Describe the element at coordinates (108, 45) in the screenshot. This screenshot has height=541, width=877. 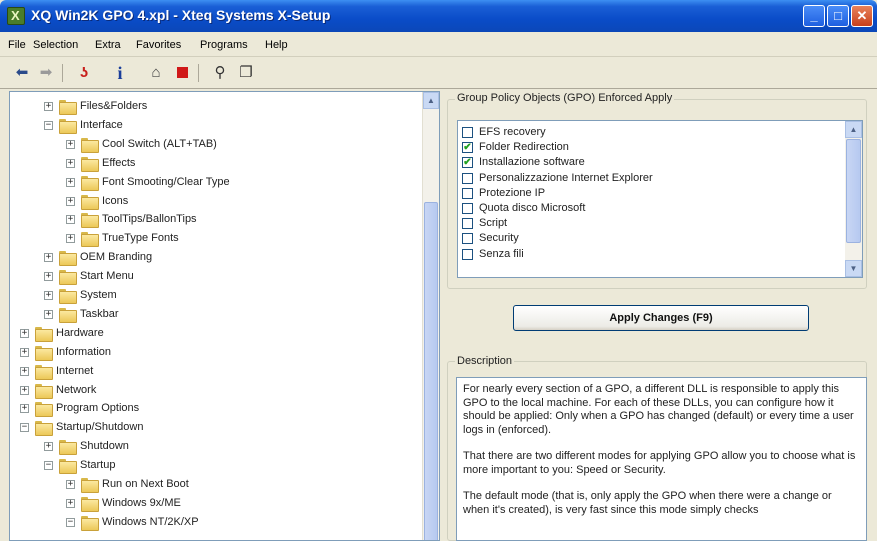
I see `menu-extra: Extra` at that location.